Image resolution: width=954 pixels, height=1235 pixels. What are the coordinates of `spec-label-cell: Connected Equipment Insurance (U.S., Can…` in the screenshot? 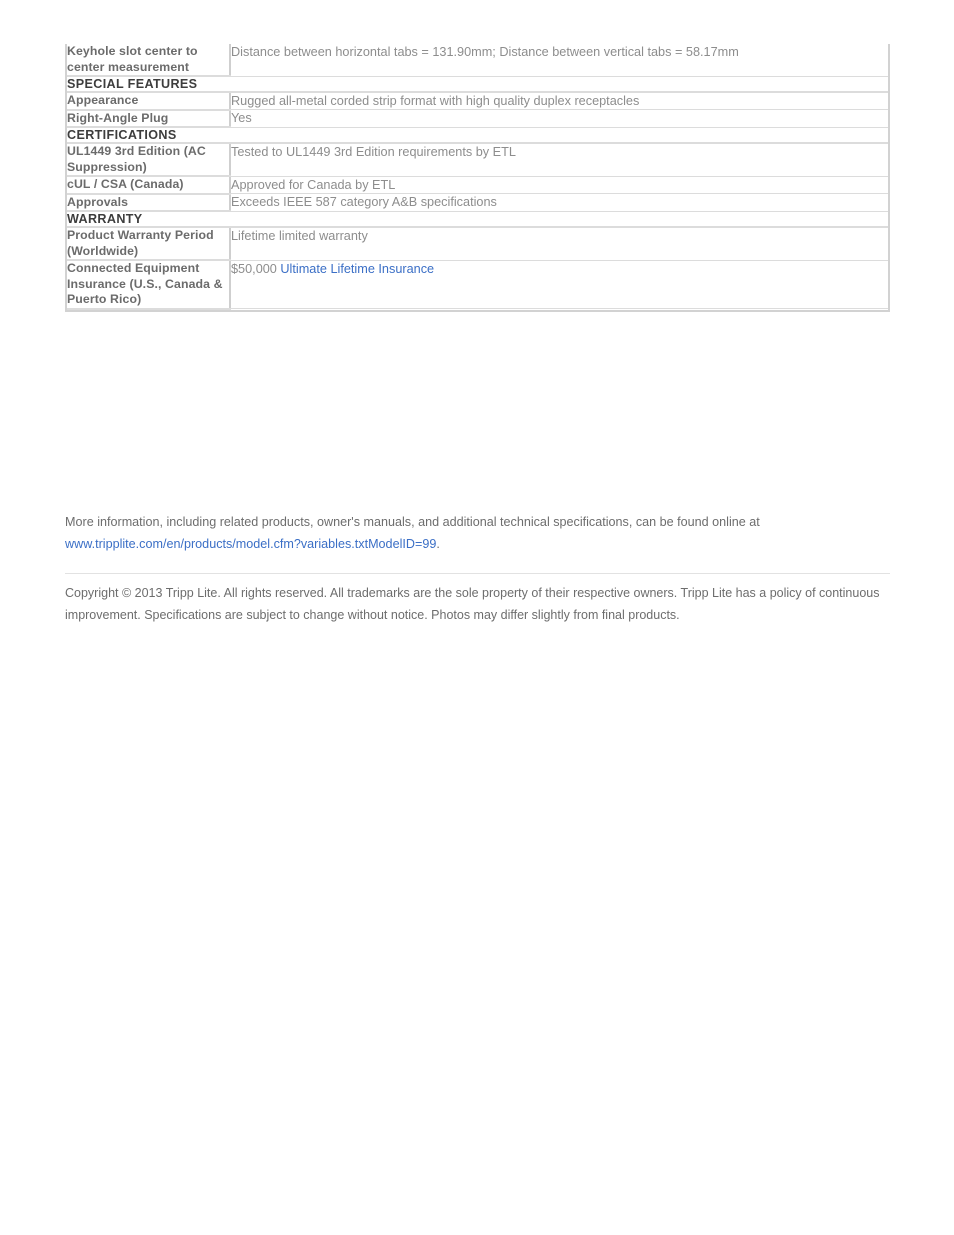 It's located at (149, 285).